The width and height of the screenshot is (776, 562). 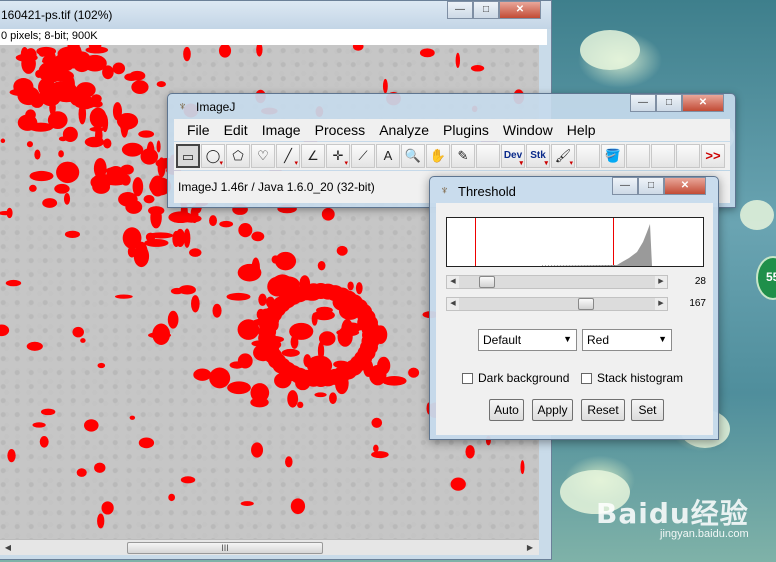 What do you see at coordinates (57, 15) in the screenshot?
I see `image-window-title: 160421-ps.tif (102%)` at bounding box center [57, 15].